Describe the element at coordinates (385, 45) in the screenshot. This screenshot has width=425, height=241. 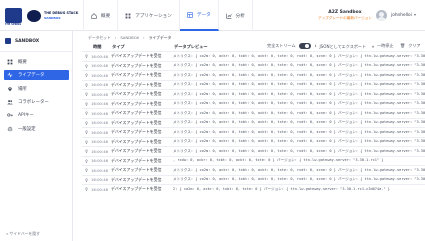
I see `pause-label: 一時停止` at that location.